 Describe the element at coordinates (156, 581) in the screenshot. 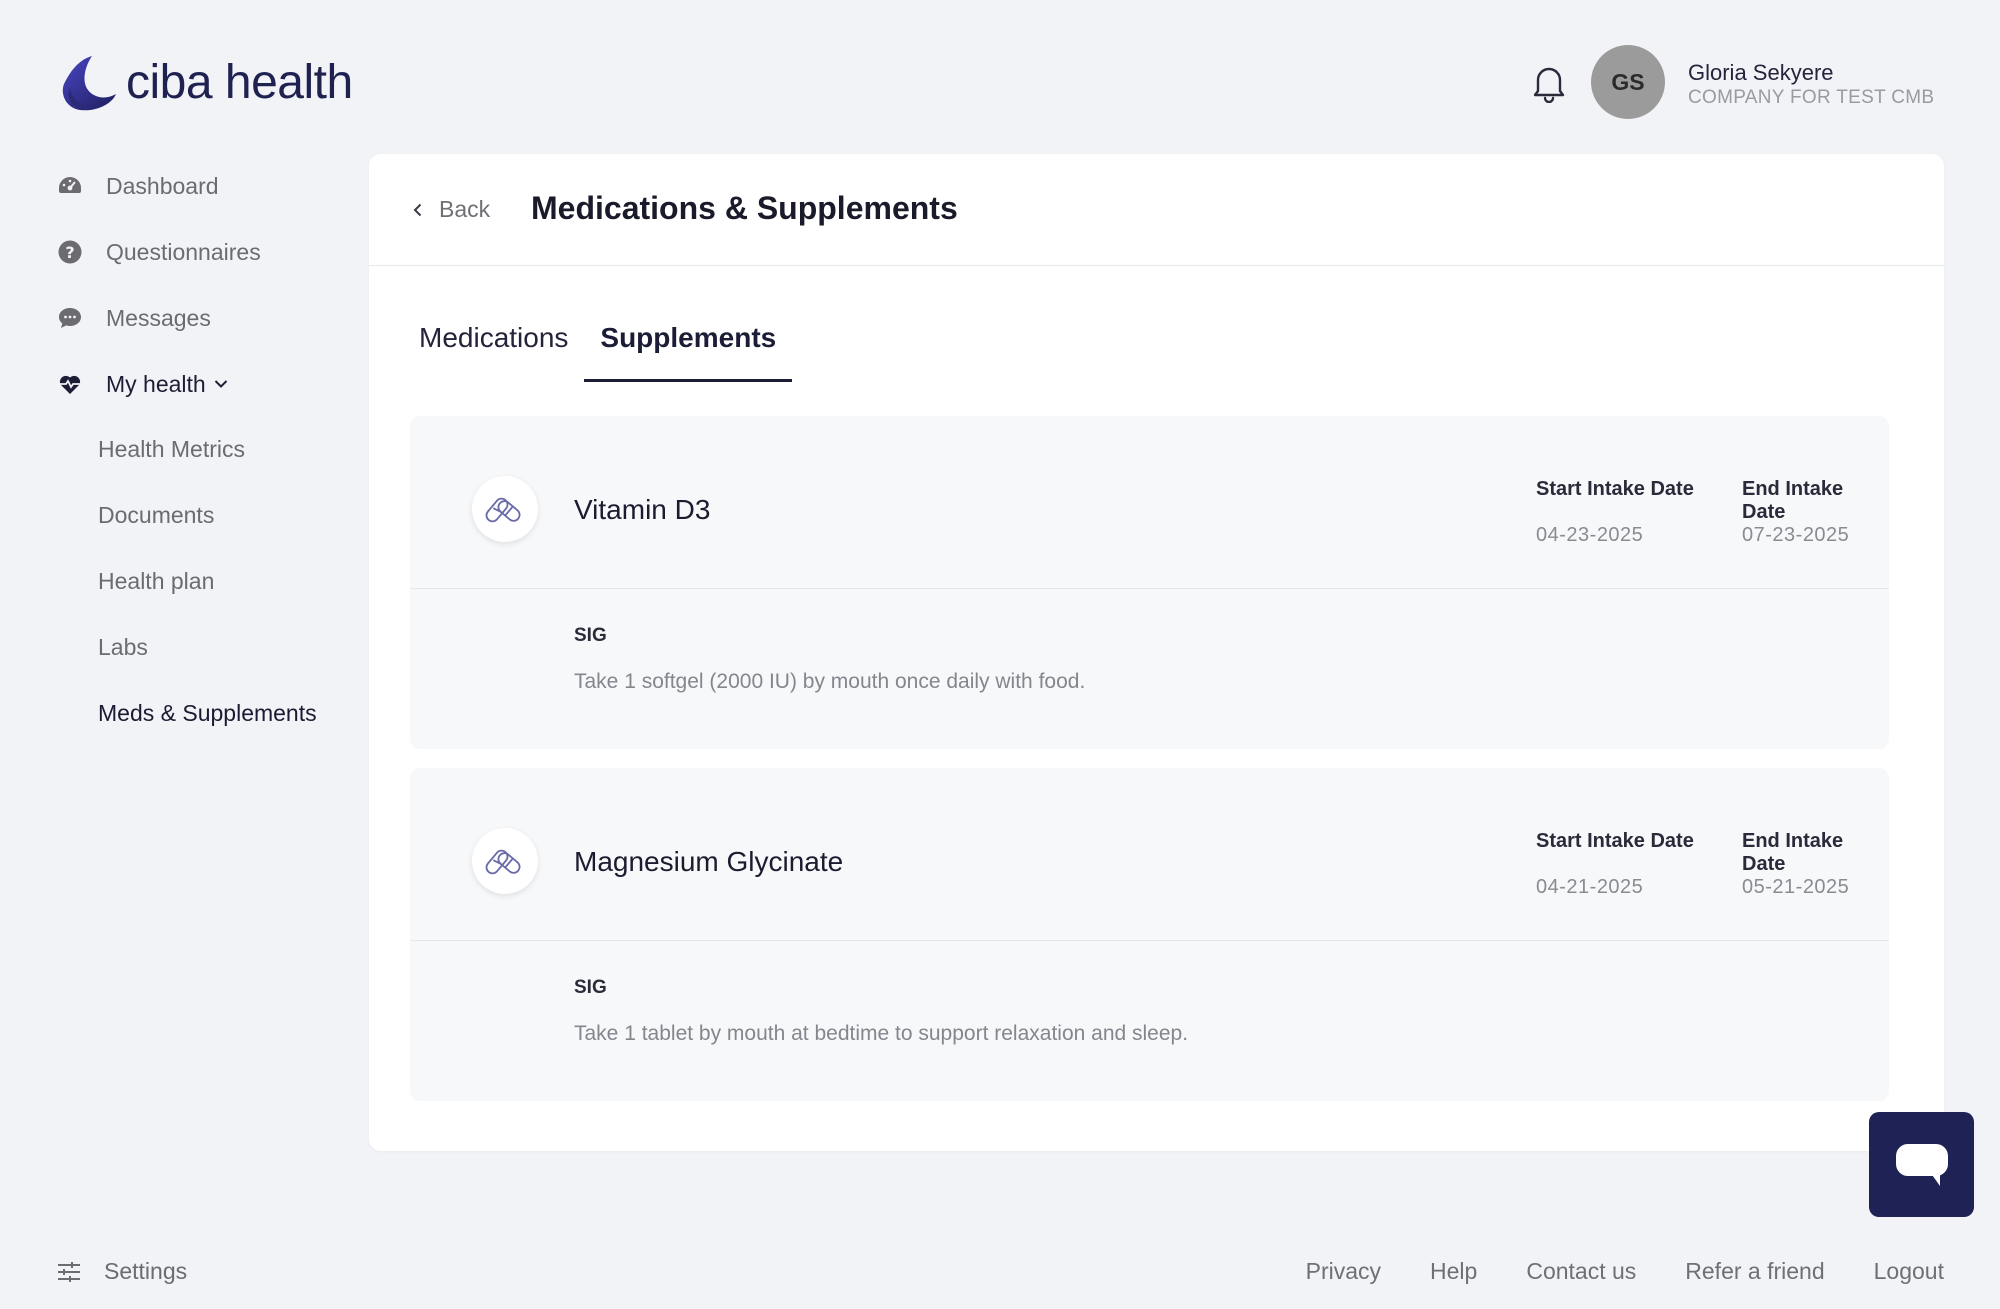

I see `sidebar-subitem-health-plan: Health plan` at that location.